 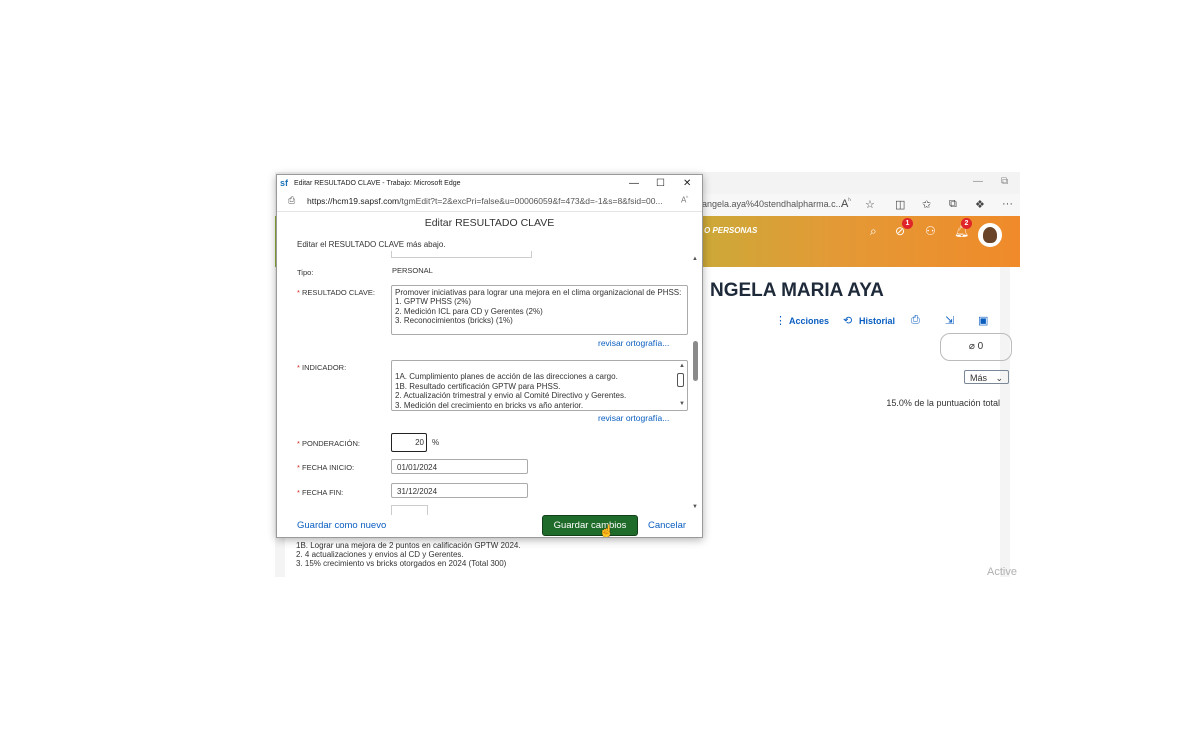 I want to click on extensions-icon: ❖, so click(x=980, y=204).